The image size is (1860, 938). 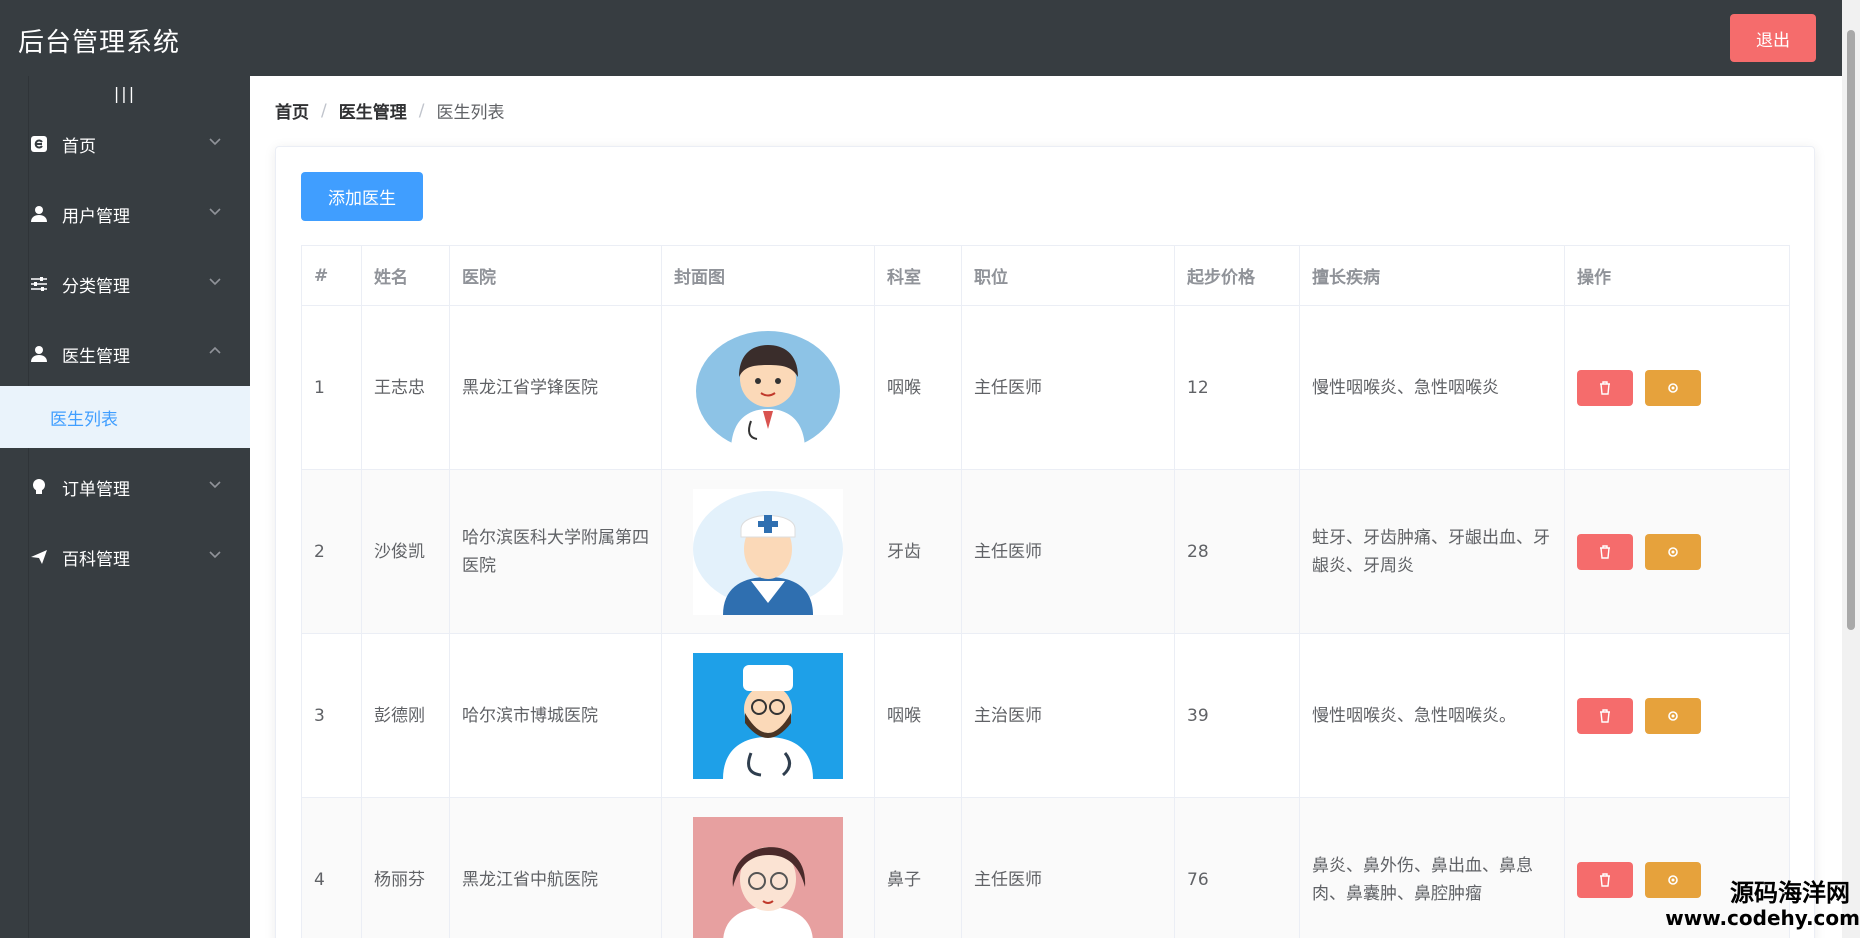 I want to click on sidebar-subitem-label: 医生列表, so click(x=84, y=419).